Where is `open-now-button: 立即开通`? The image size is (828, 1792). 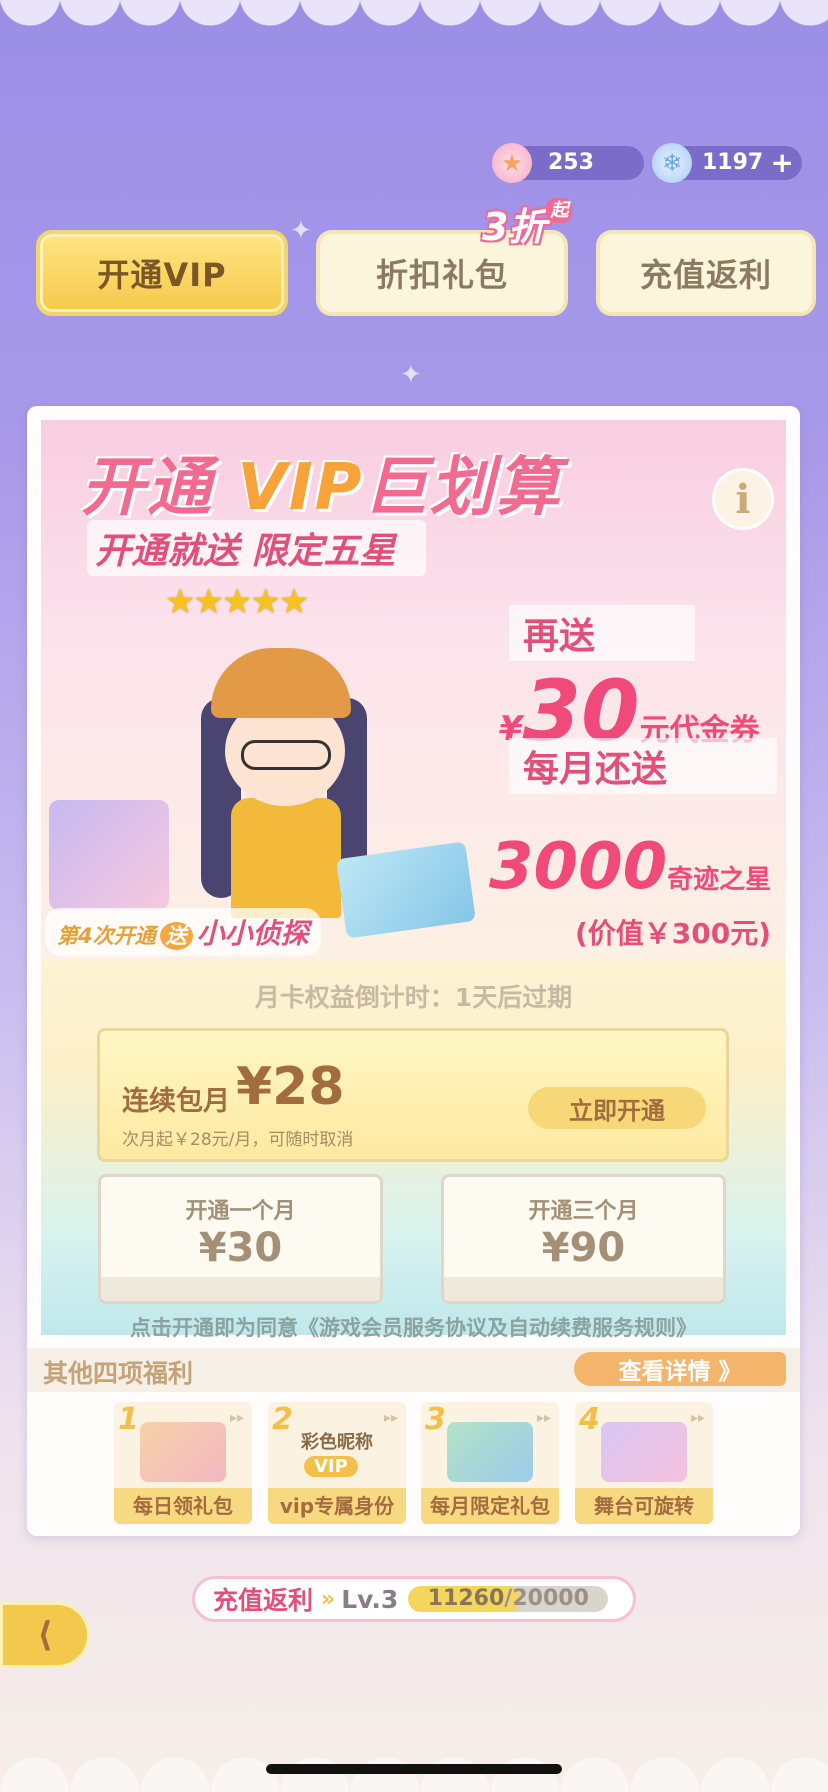 open-now-button: 立即开通 is located at coordinates (617, 1108).